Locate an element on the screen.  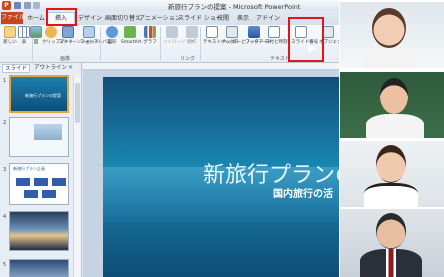
smartart-button: SmartArt is located at coordinates (130, 35).